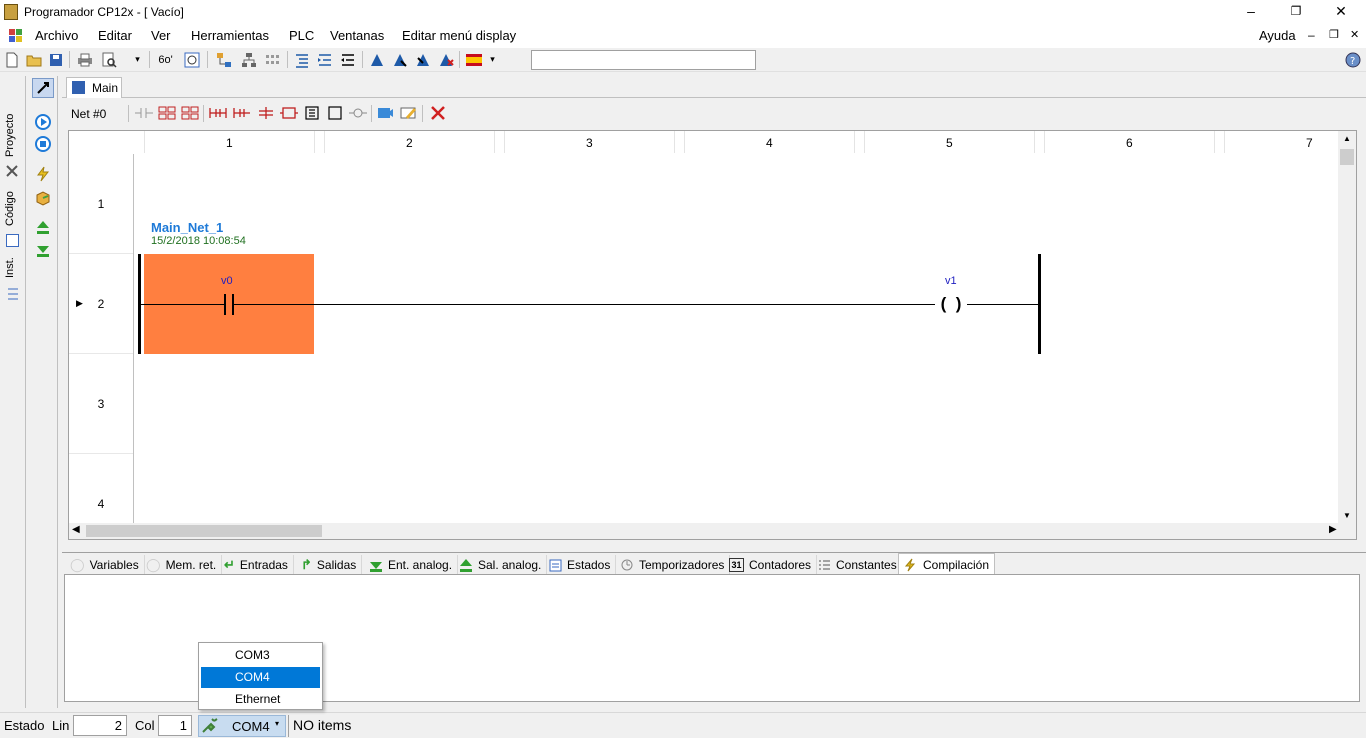  What do you see at coordinates (289, 114) in the screenshot?
I see `set-coil-icon` at bounding box center [289, 114].